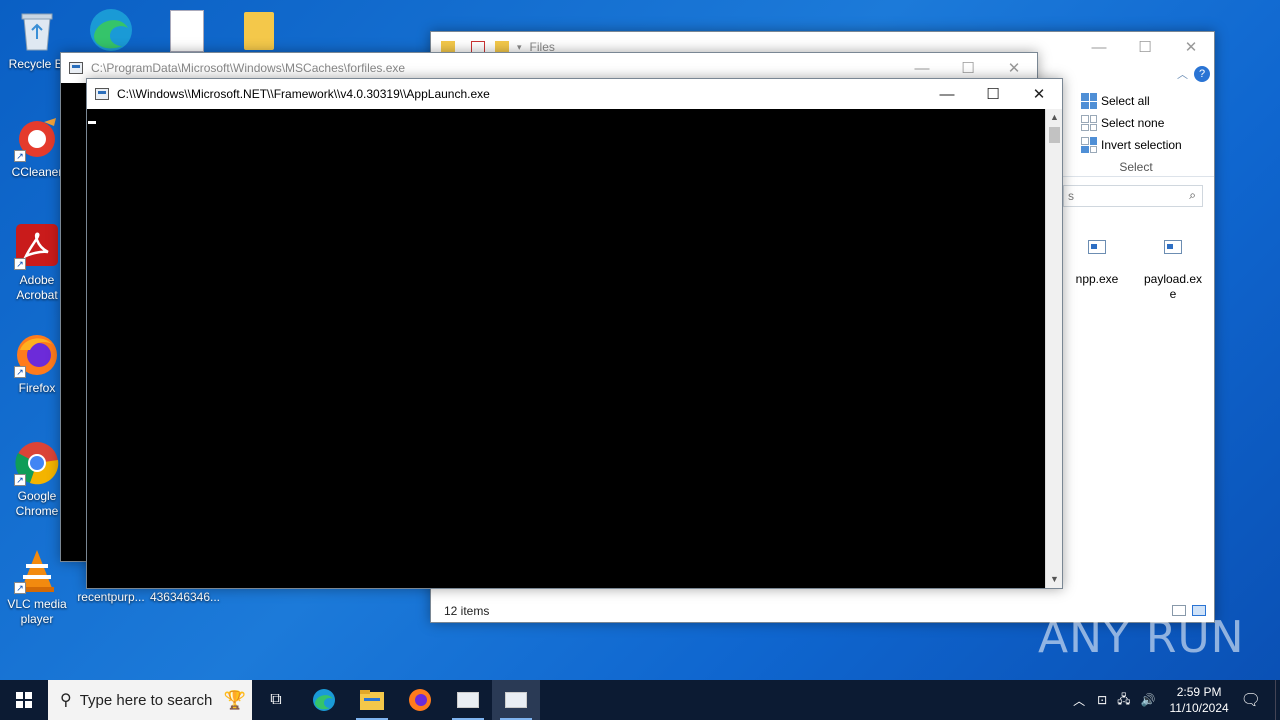  I want to click on recycle-bin-icon, so click(37, 31).